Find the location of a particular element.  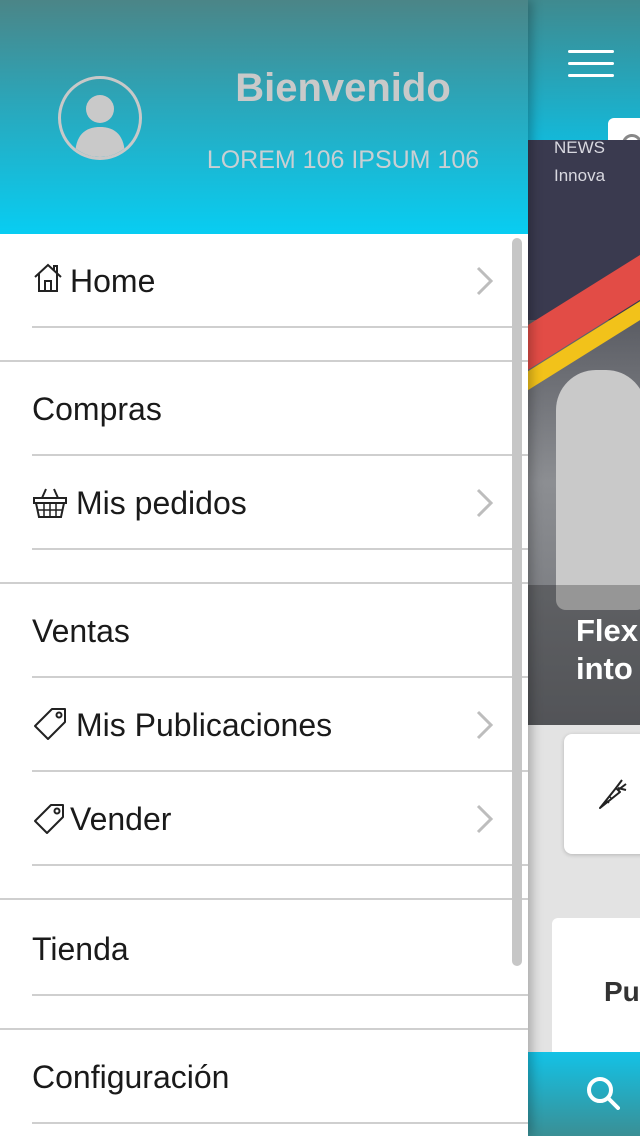

bottom-bar is located at coordinates (584, 1094).